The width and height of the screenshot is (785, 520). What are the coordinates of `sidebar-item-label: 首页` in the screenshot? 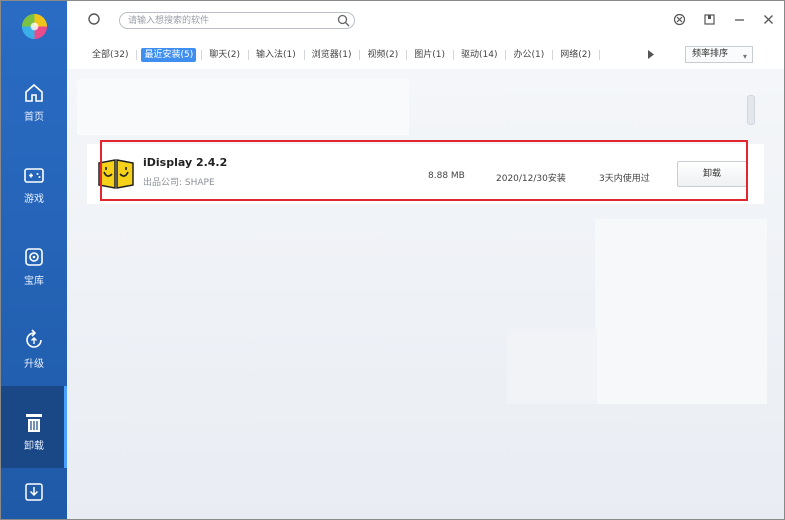 It's located at (34, 117).